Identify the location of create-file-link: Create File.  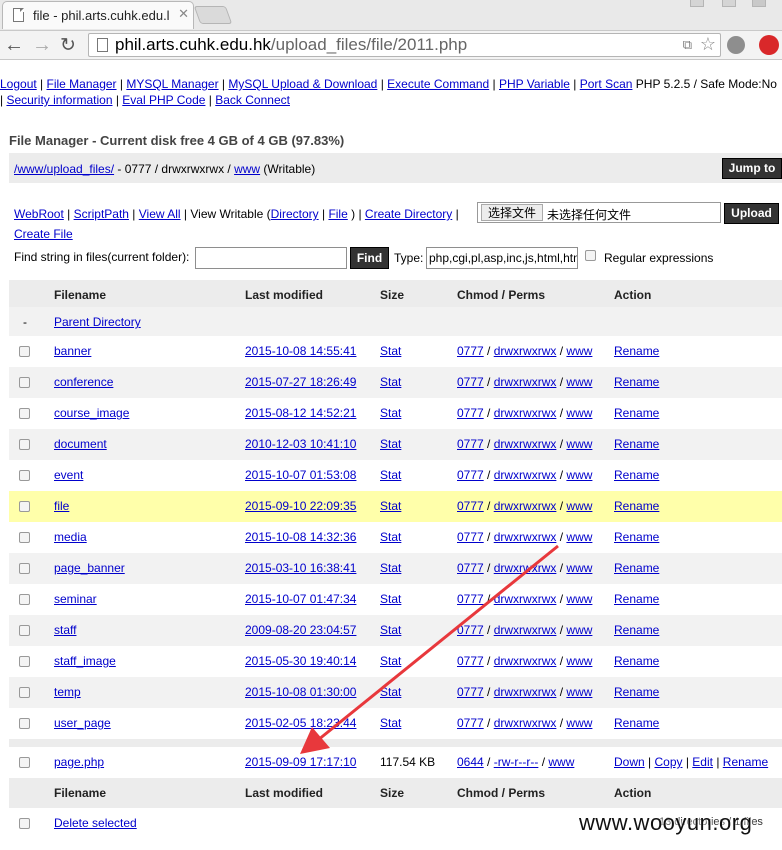
(43, 234).